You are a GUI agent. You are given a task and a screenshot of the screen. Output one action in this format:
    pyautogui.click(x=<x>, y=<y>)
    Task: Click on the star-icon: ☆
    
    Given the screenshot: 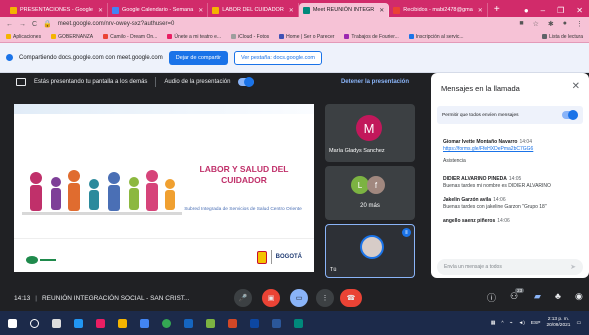 What is the action you would take?
    pyautogui.click(x=536, y=24)
    